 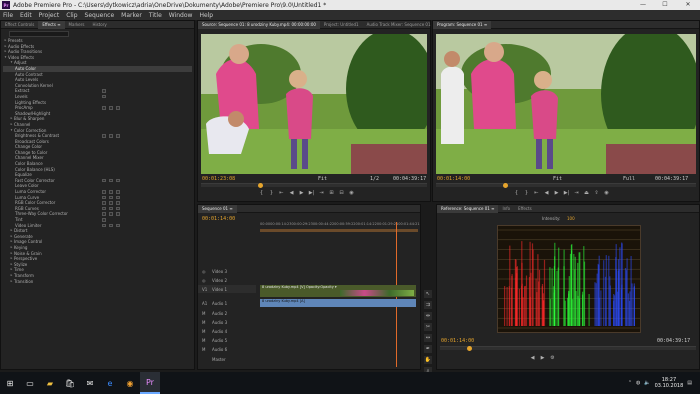 What do you see at coordinates (99, 24) in the screenshot?
I see `tab-history: History` at bounding box center [99, 24].